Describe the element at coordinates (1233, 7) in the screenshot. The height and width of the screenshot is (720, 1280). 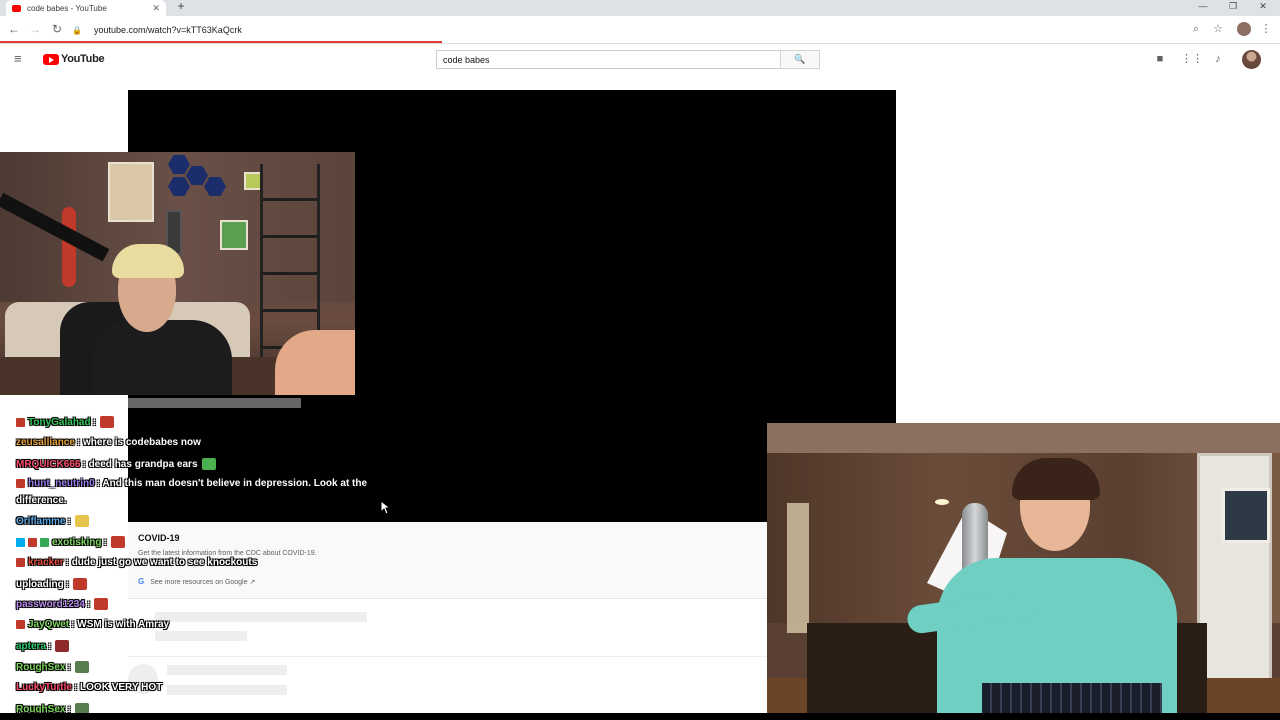
I see `restore-button: ❐` at that location.